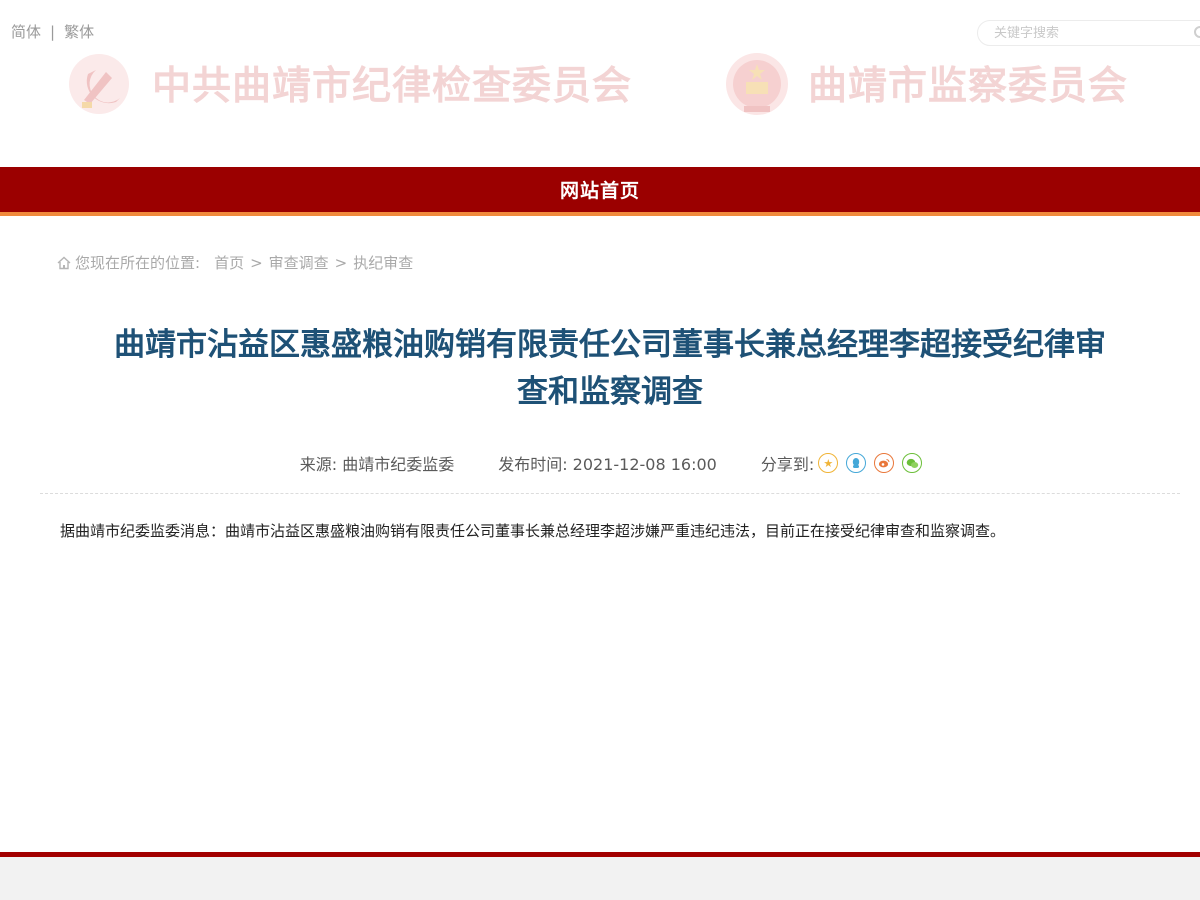  I want to click on main-navbar: 网站首页, so click(600, 189).